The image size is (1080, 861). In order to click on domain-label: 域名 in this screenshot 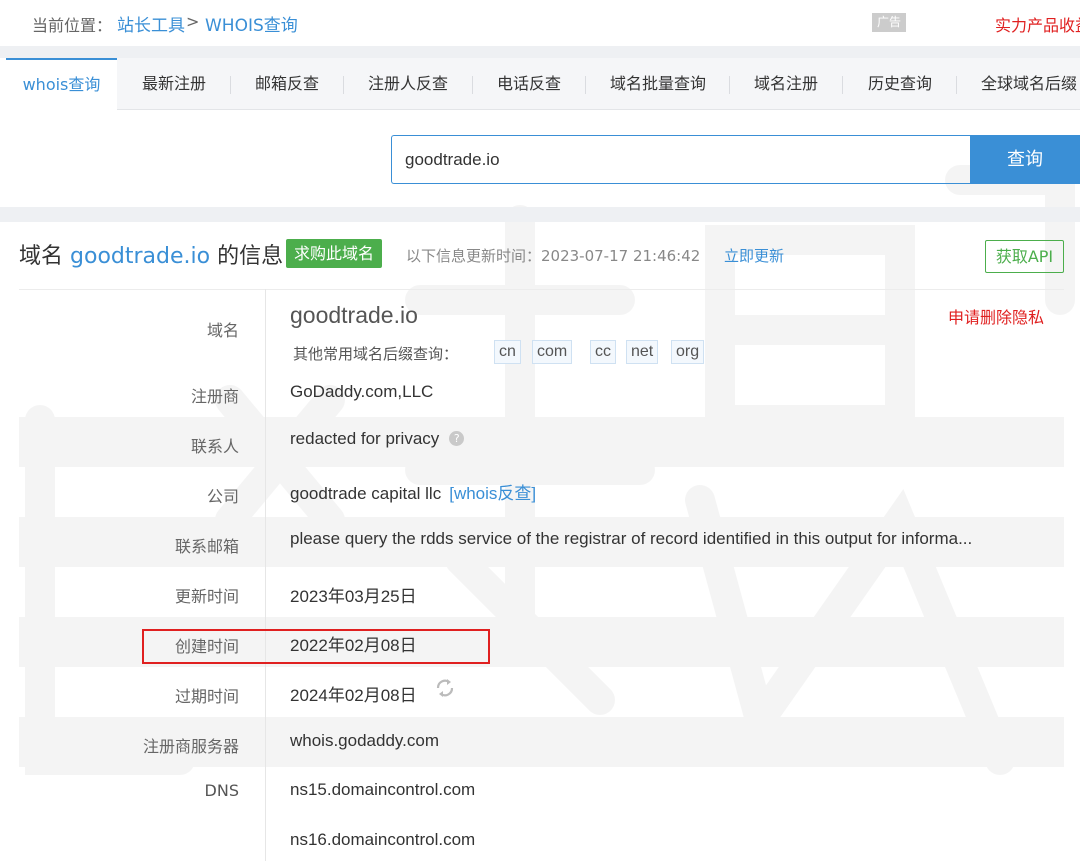, I will do `click(222, 330)`.